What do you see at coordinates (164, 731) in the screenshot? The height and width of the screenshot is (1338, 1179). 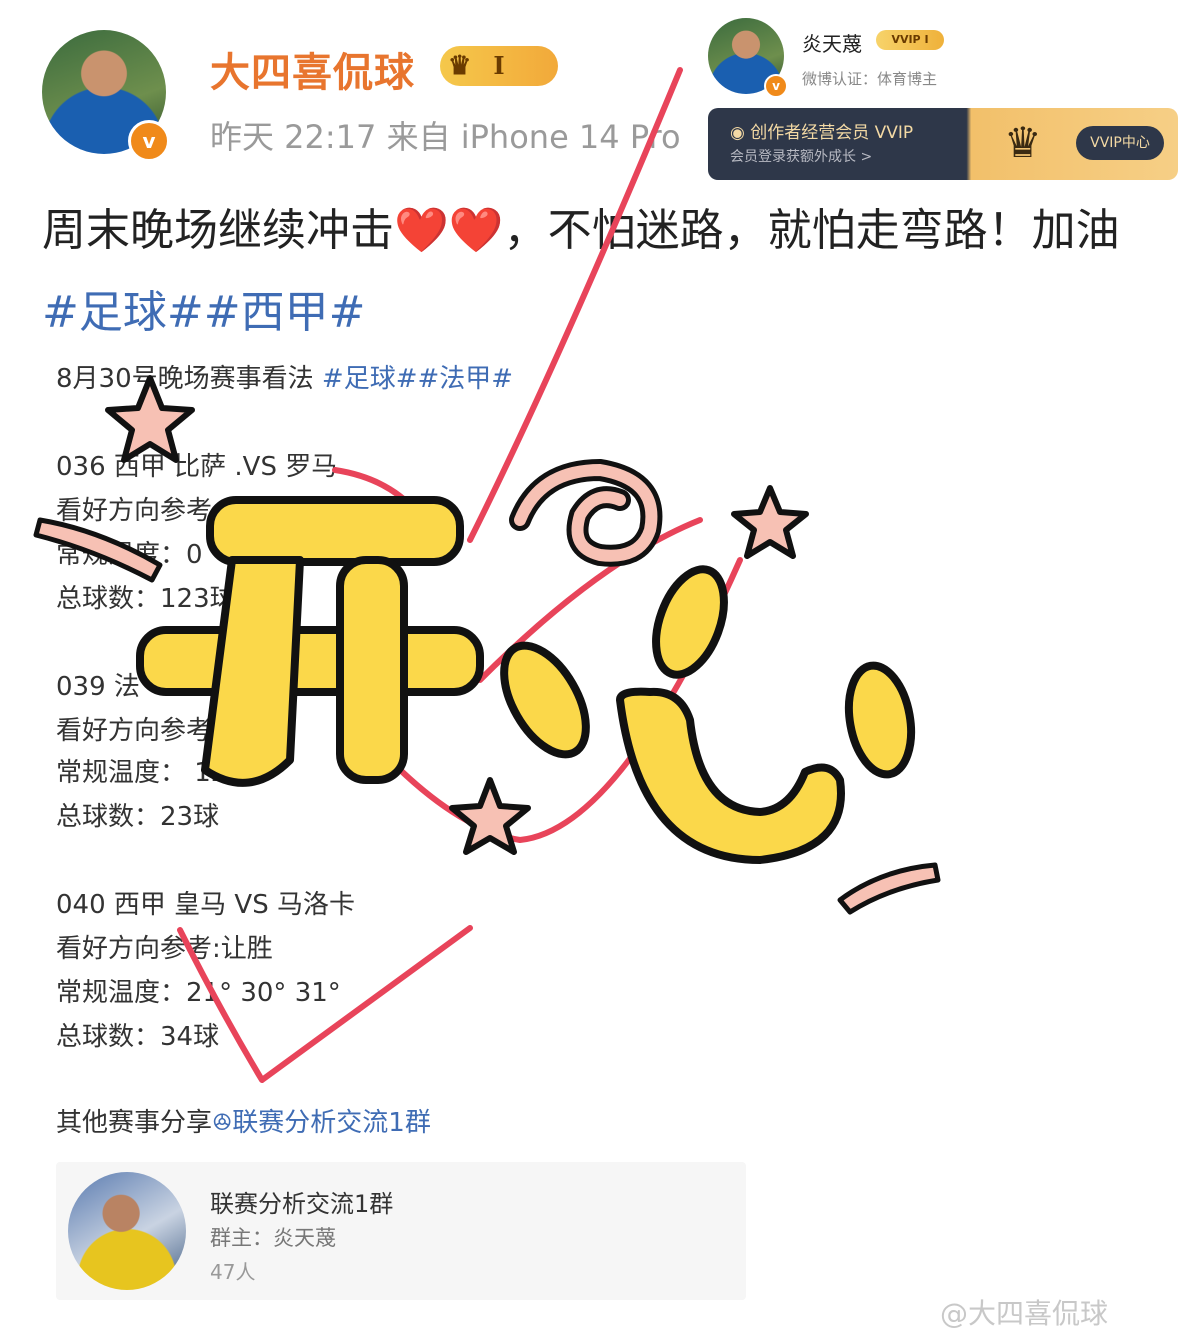 I see `match2-pick: 看好方向参考:让负` at bounding box center [164, 731].